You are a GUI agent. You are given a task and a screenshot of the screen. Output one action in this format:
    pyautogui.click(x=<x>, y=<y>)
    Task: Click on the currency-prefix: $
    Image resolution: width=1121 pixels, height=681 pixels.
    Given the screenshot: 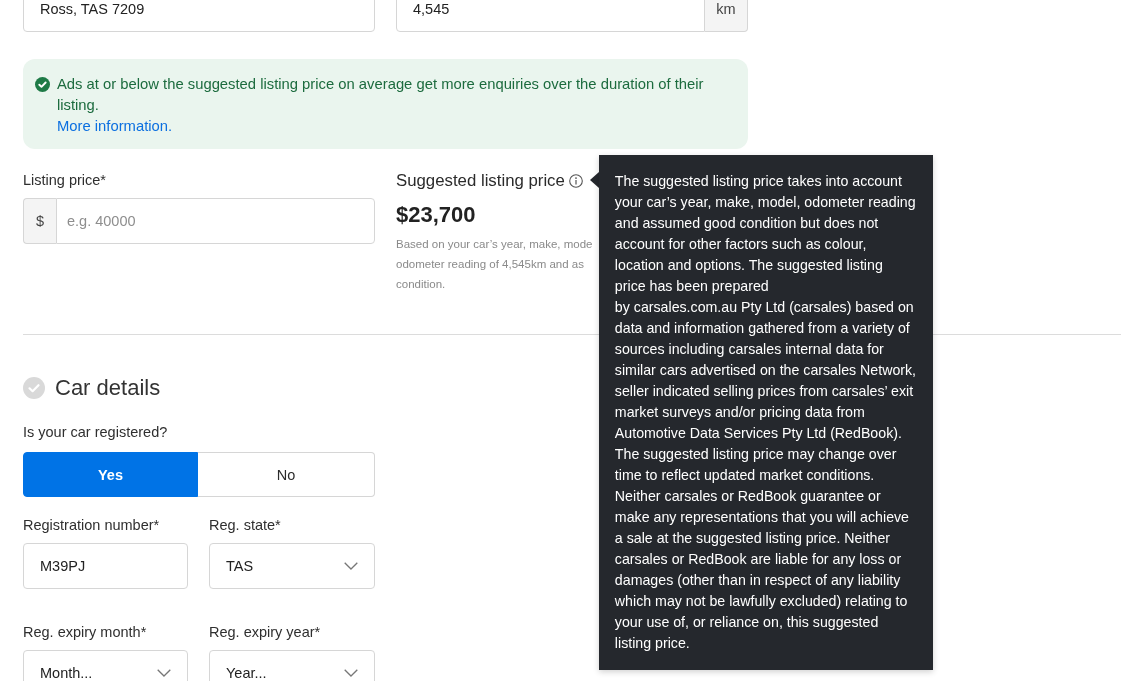 What is the action you would take?
    pyautogui.click(x=39, y=221)
    